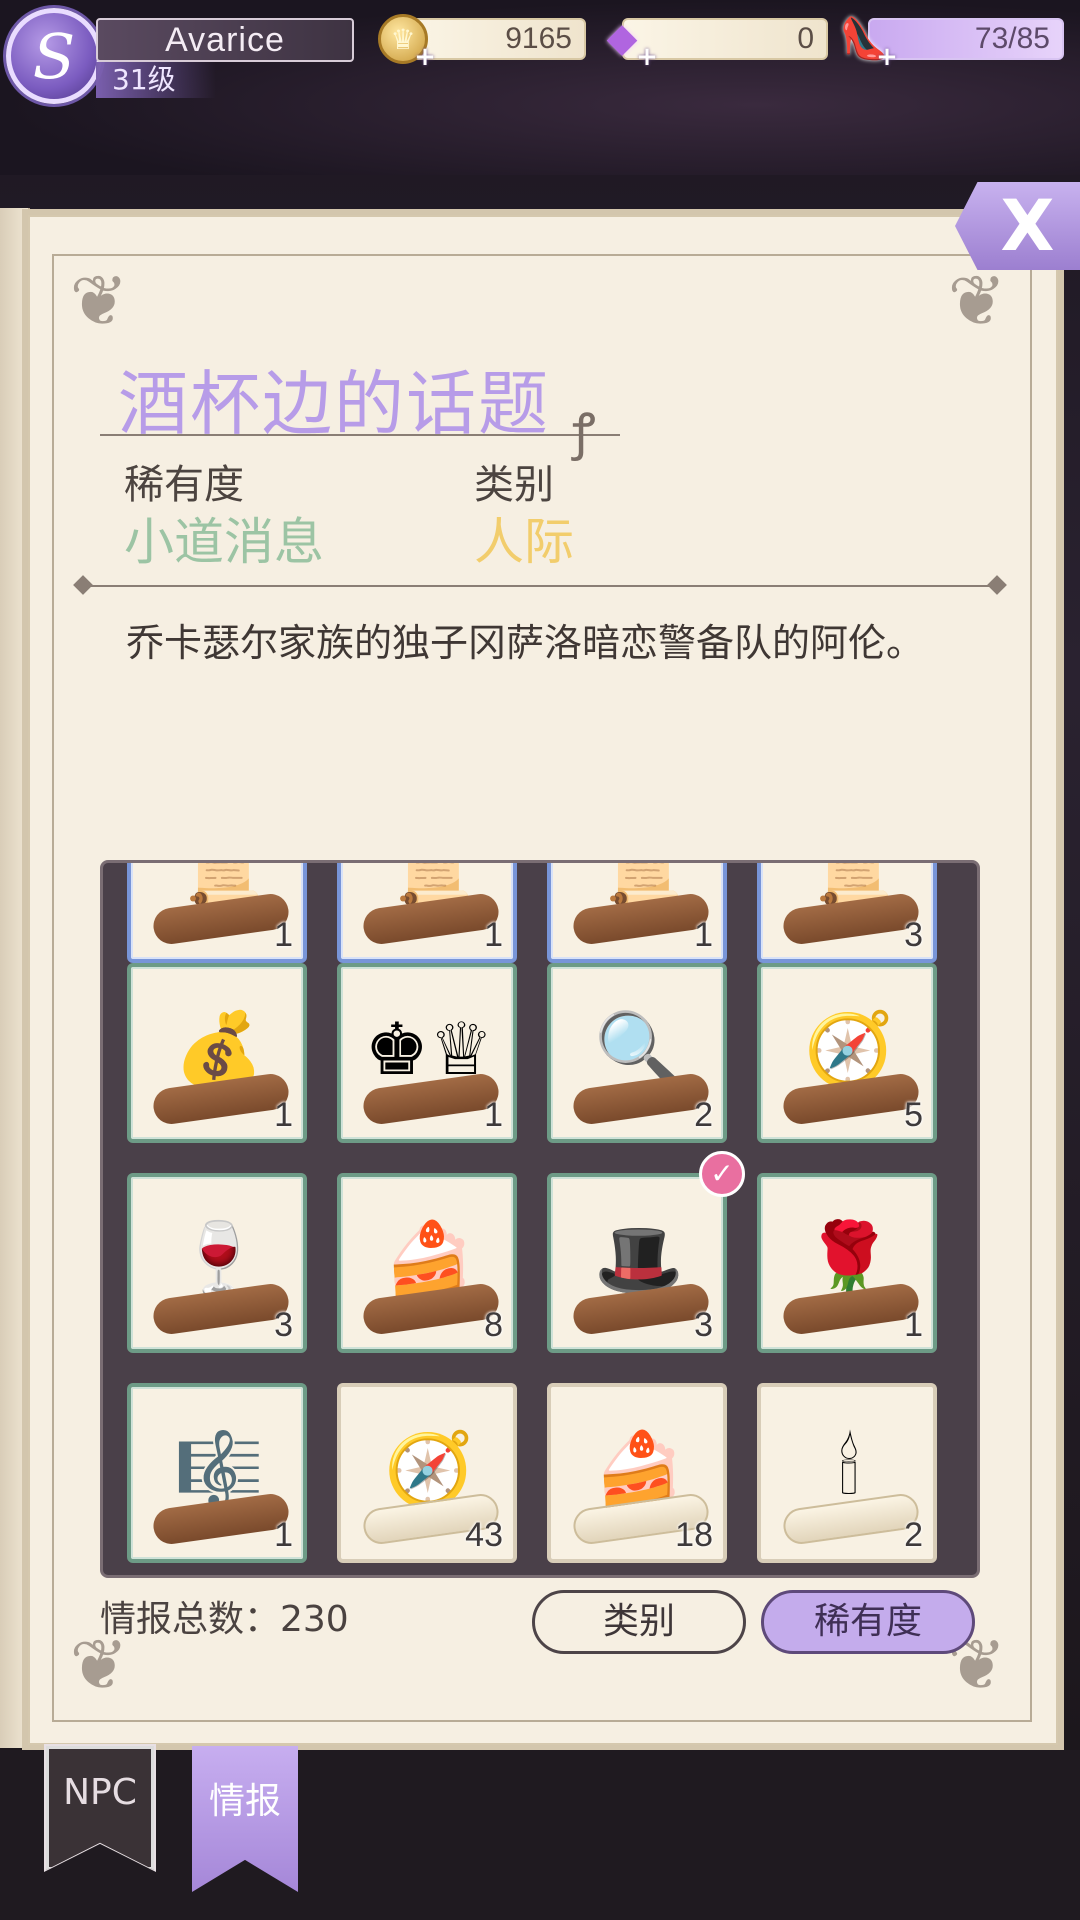  I want to click on sort-by-rarity-button: 稀有度, so click(868, 1622).